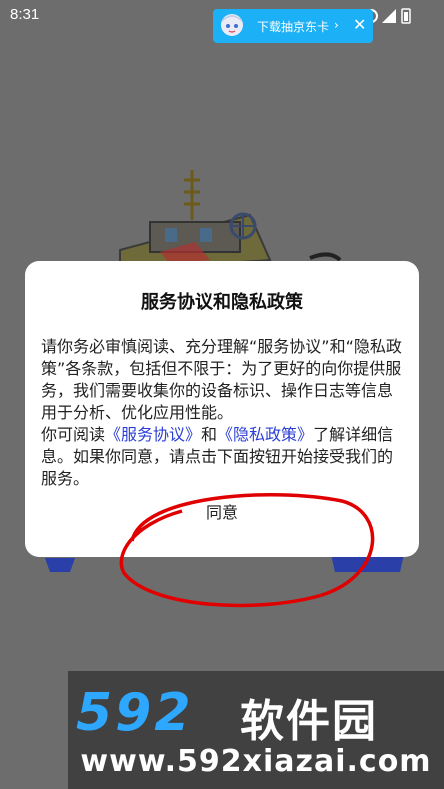  What do you see at coordinates (232, 25) in the screenshot?
I see `anime-avatar-icon` at bounding box center [232, 25].